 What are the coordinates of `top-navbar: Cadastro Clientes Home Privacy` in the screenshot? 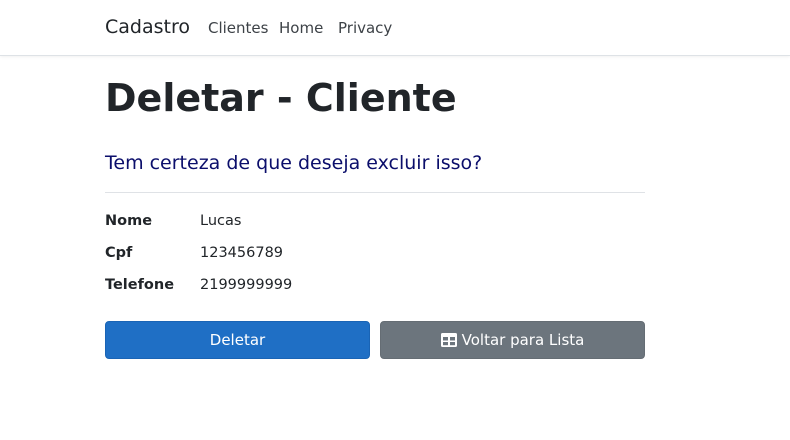 It's located at (395, 28).